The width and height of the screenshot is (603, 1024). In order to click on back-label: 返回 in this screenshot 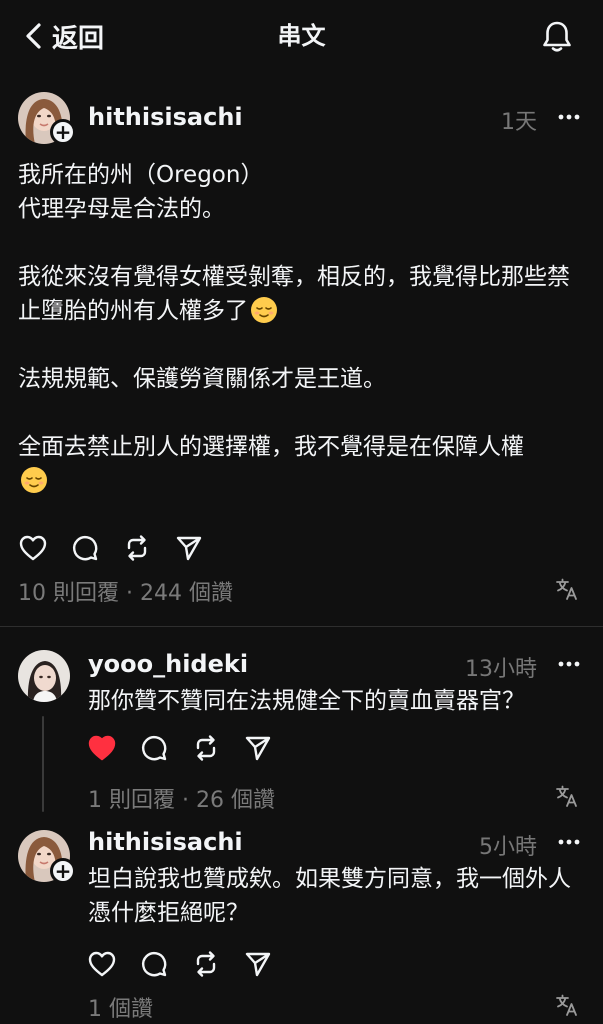, I will do `click(78, 38)`.